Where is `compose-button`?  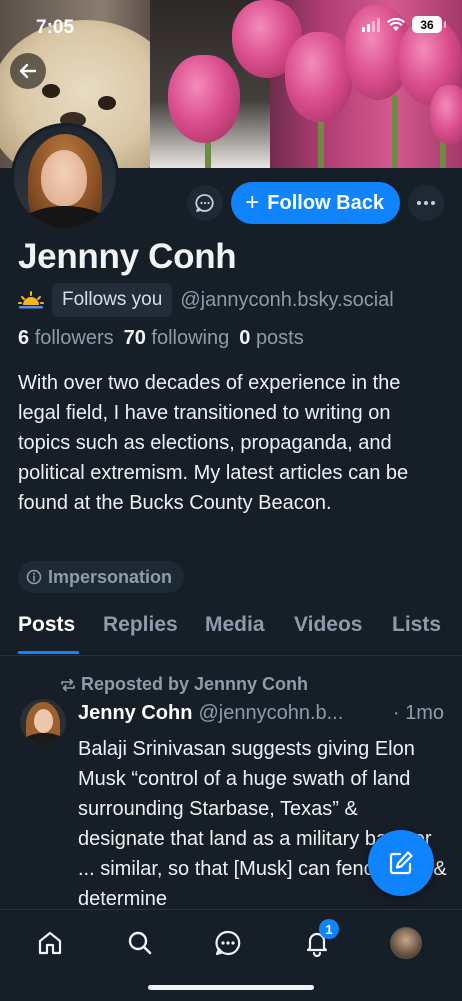 compose-button is located at coordinates (401, 863).